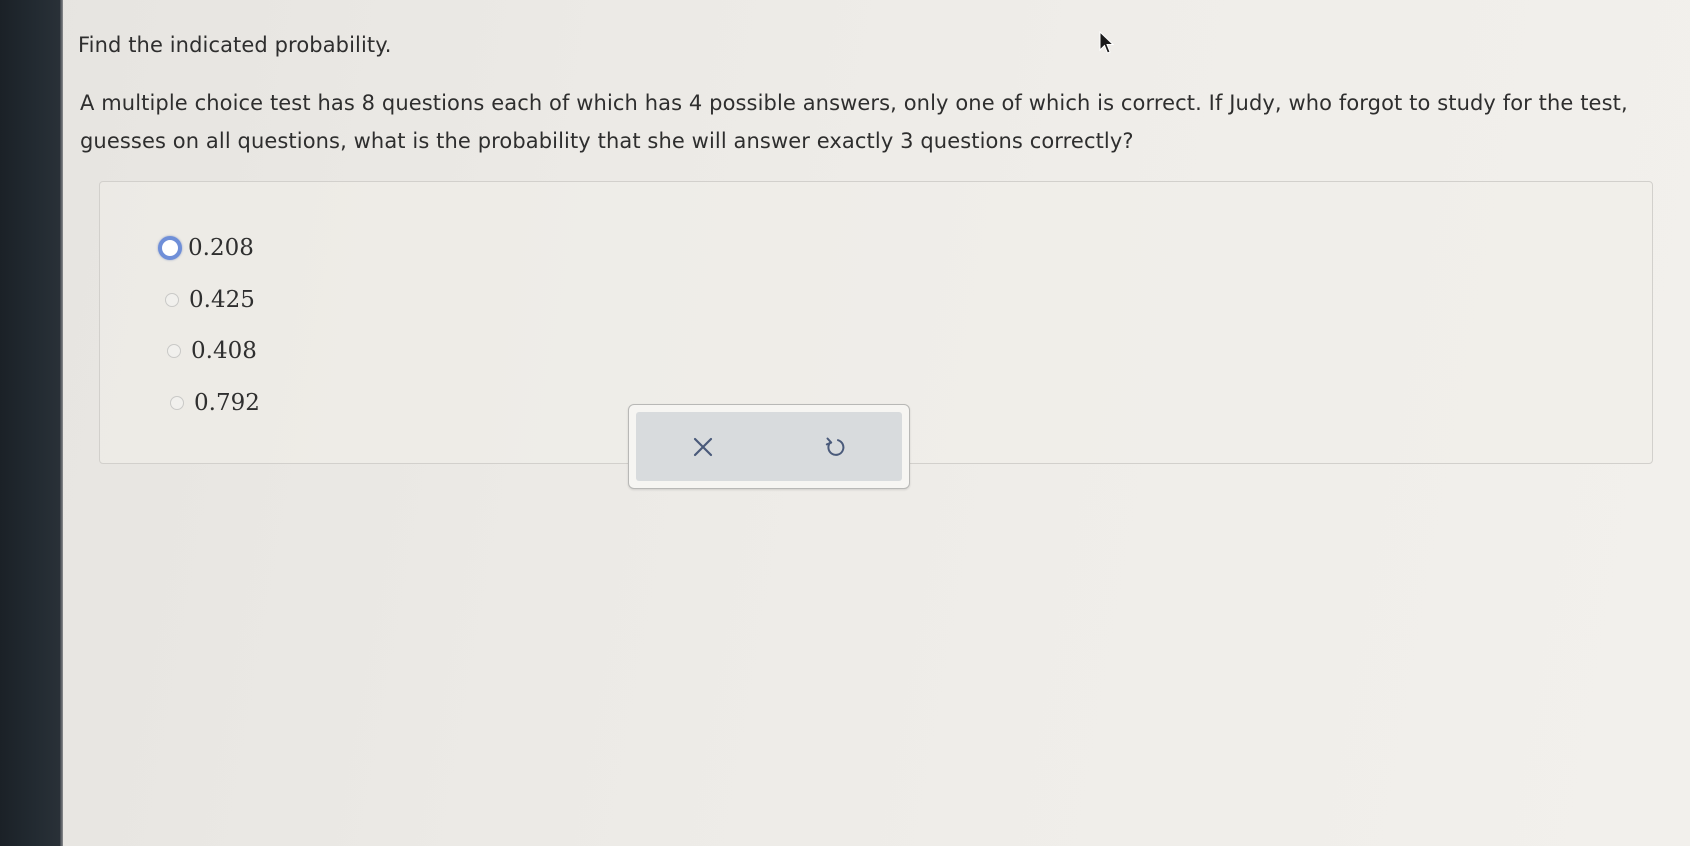  I want to click on instruction-text: Find the indicated probability., so click(235, 45).